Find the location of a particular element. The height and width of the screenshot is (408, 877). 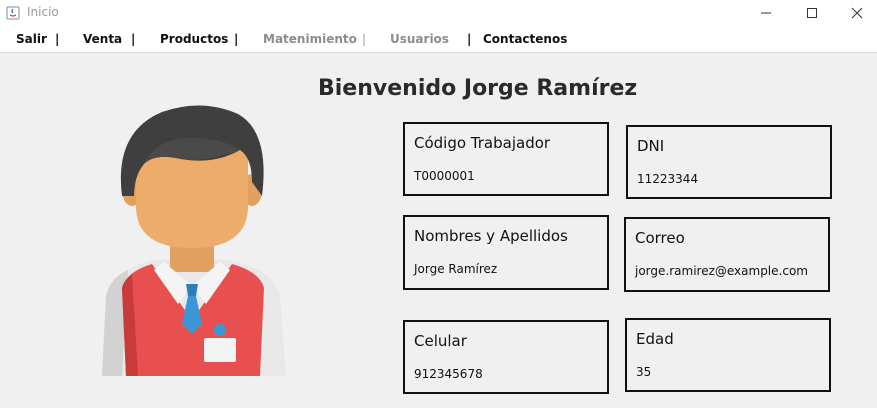

edad-value: 35 is located at coordinates (644, 372).